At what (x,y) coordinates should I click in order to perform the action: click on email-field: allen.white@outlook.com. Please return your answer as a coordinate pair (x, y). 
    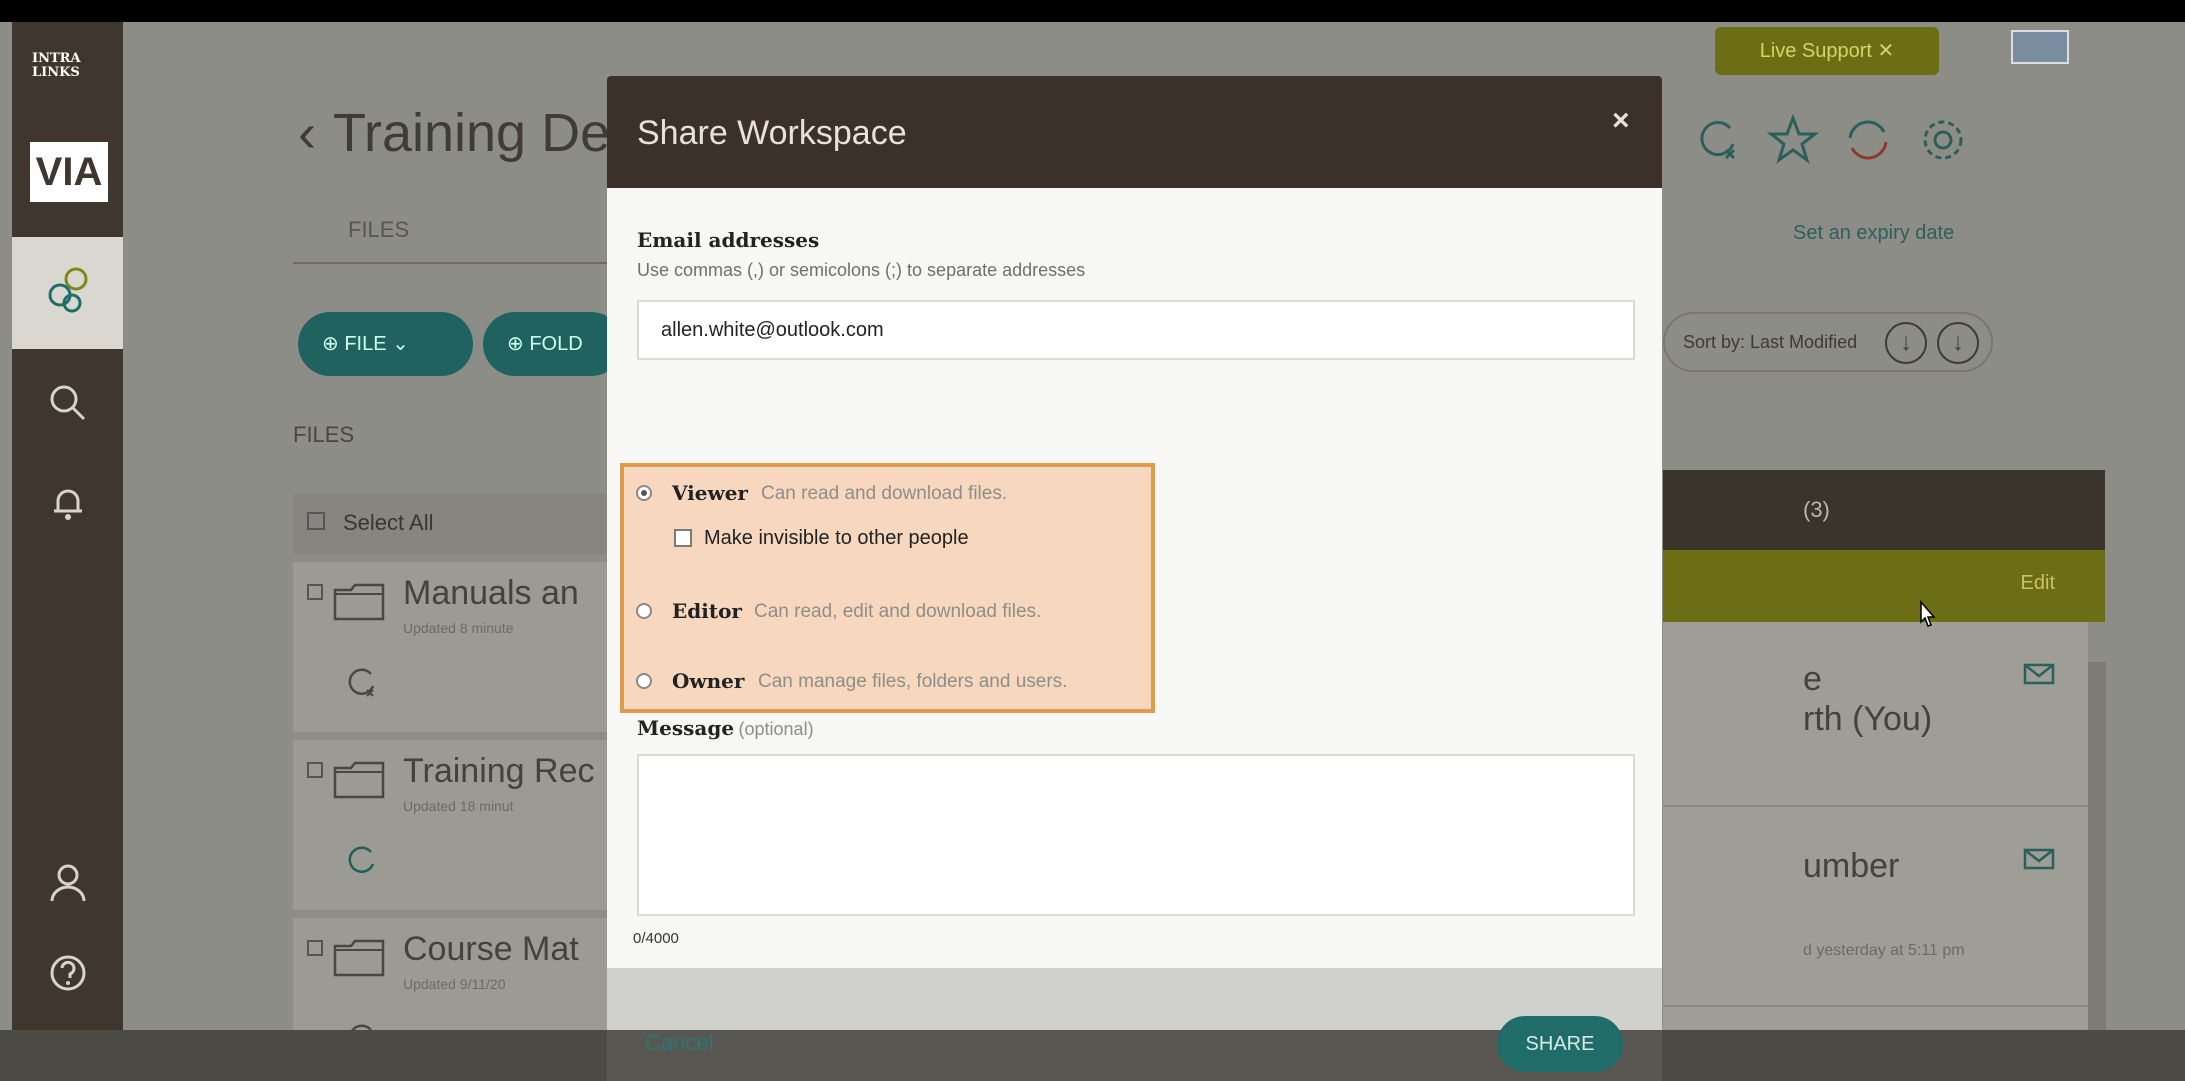
    Looking at the image, I should click on (1136, 330).